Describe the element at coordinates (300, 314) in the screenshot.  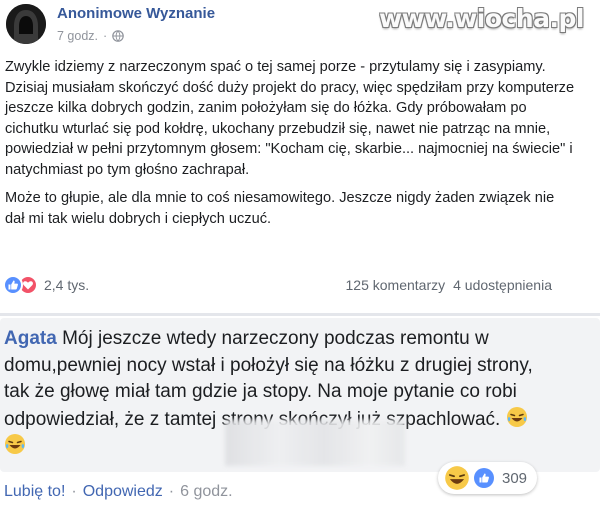
I see `section-divider` at that location.